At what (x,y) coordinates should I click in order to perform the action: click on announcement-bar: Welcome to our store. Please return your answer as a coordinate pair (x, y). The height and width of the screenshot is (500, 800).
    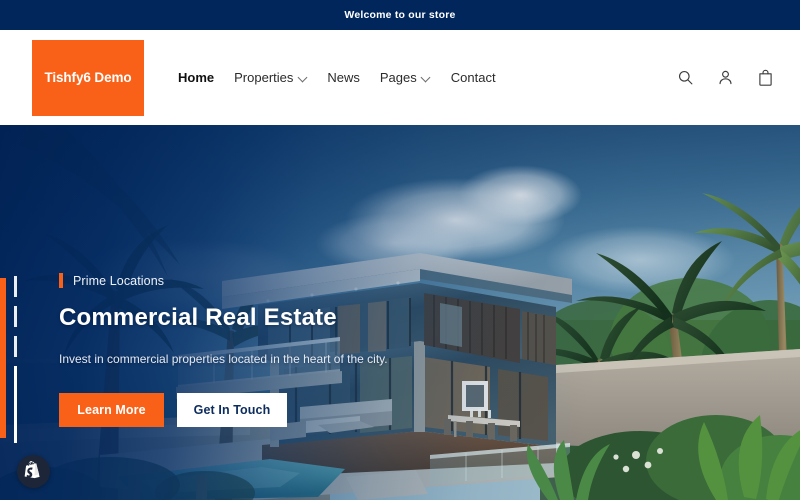
    Looking at the image, I should click on (400, 15).